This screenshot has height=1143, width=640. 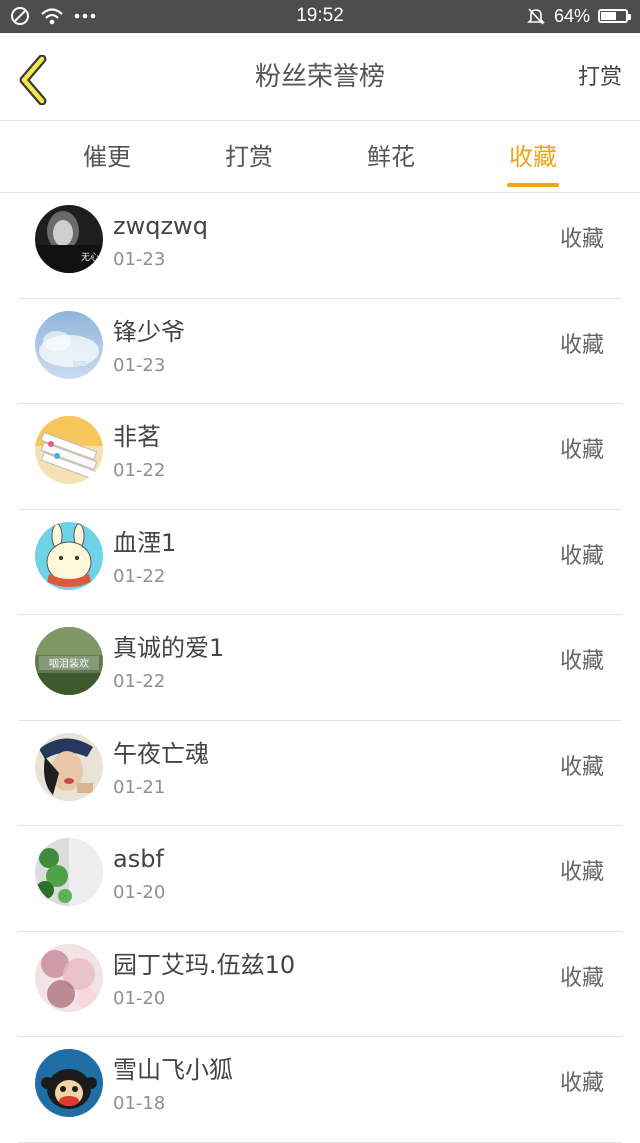 What do you see at coordinates (90, 257) in the screenshot?
I see `avatar-overlay-text: 无心` at bounding box center [90, 257].